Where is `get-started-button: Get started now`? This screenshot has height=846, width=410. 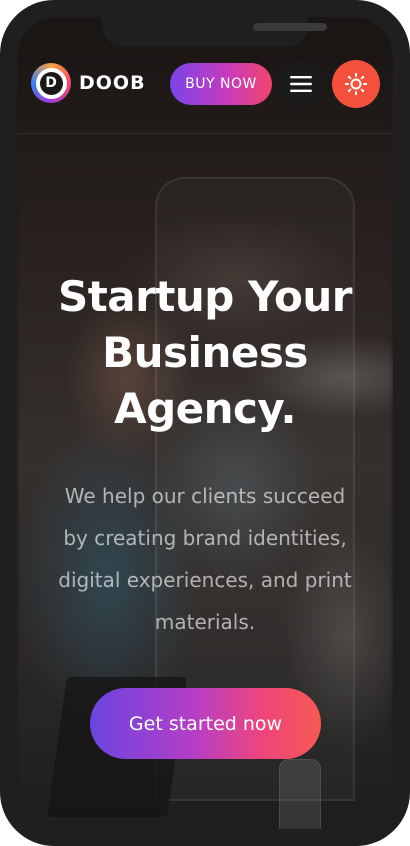
get-started-button: Get started now is located at coordinates (205, 723).